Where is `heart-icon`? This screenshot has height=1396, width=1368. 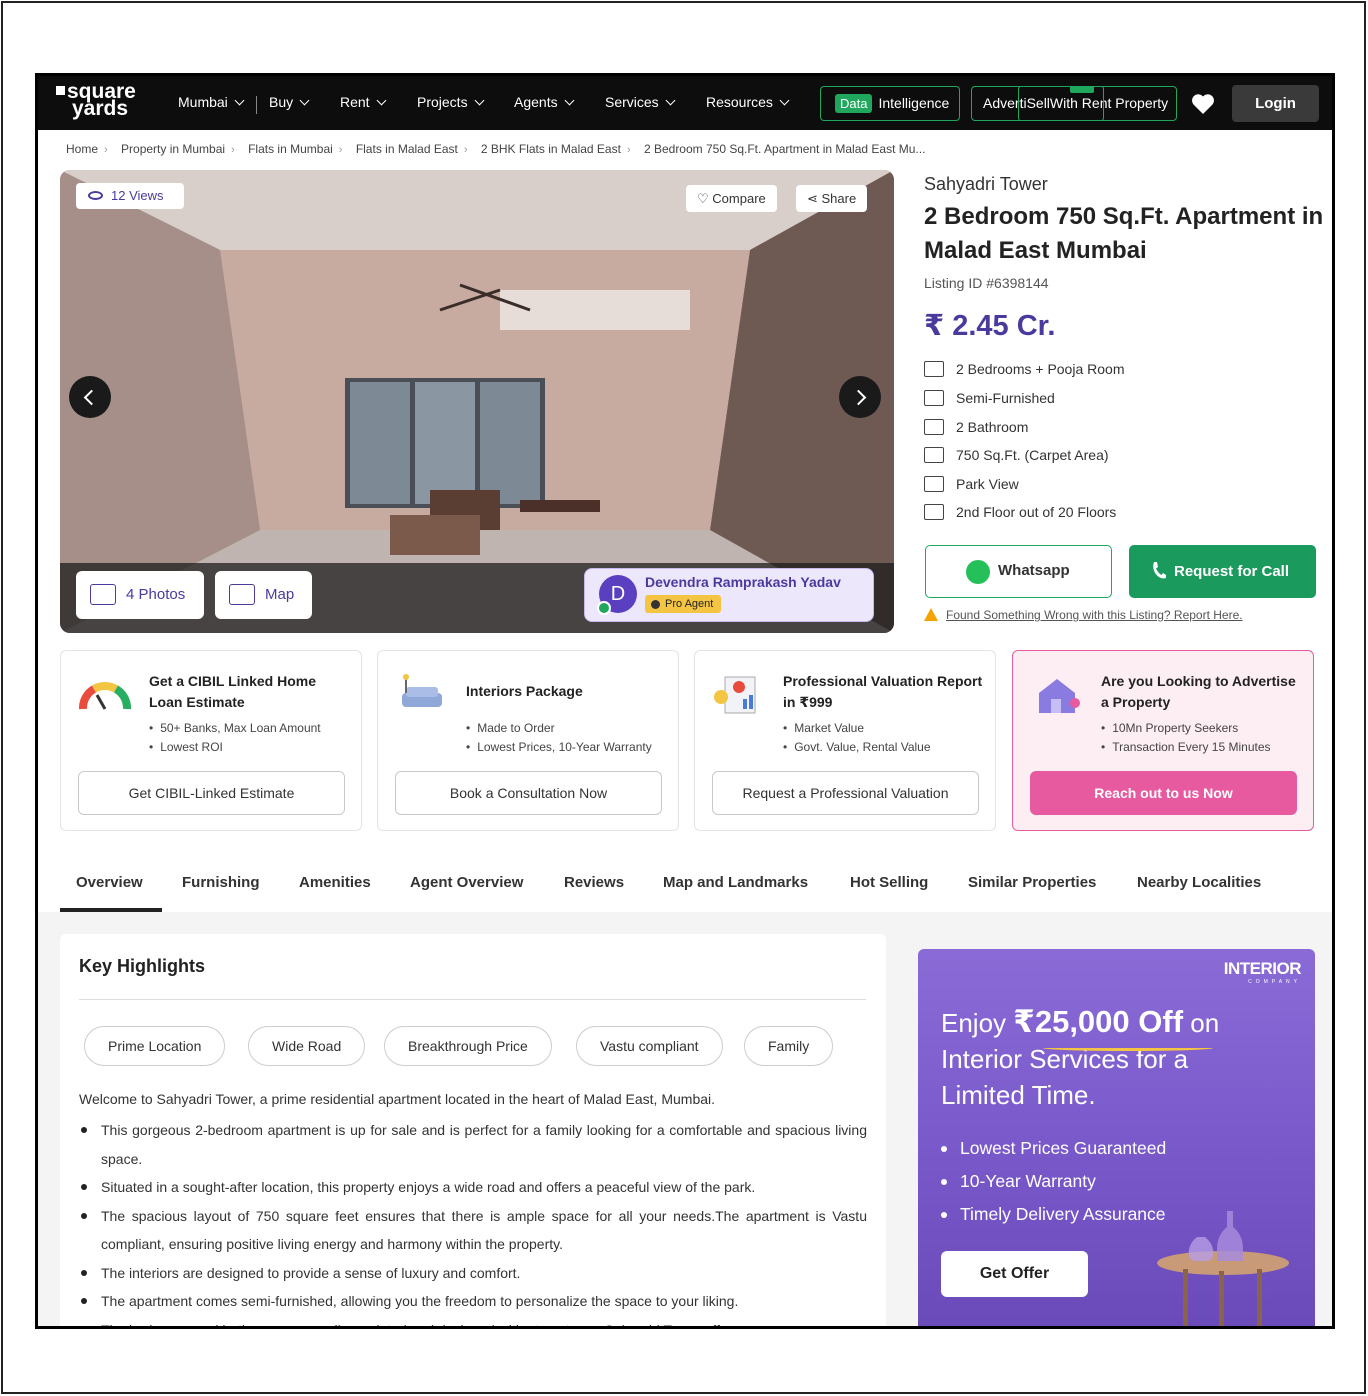 heart-icon is located at coordinates (1203, 104).